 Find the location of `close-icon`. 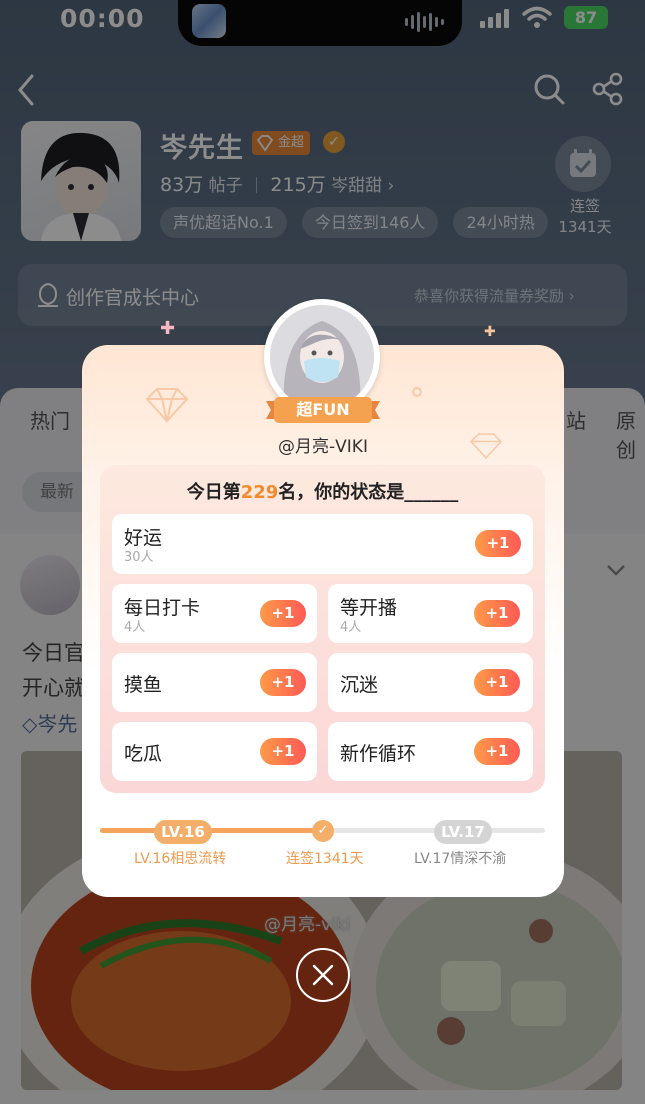

close-icon is located at coordinates (323, 975).